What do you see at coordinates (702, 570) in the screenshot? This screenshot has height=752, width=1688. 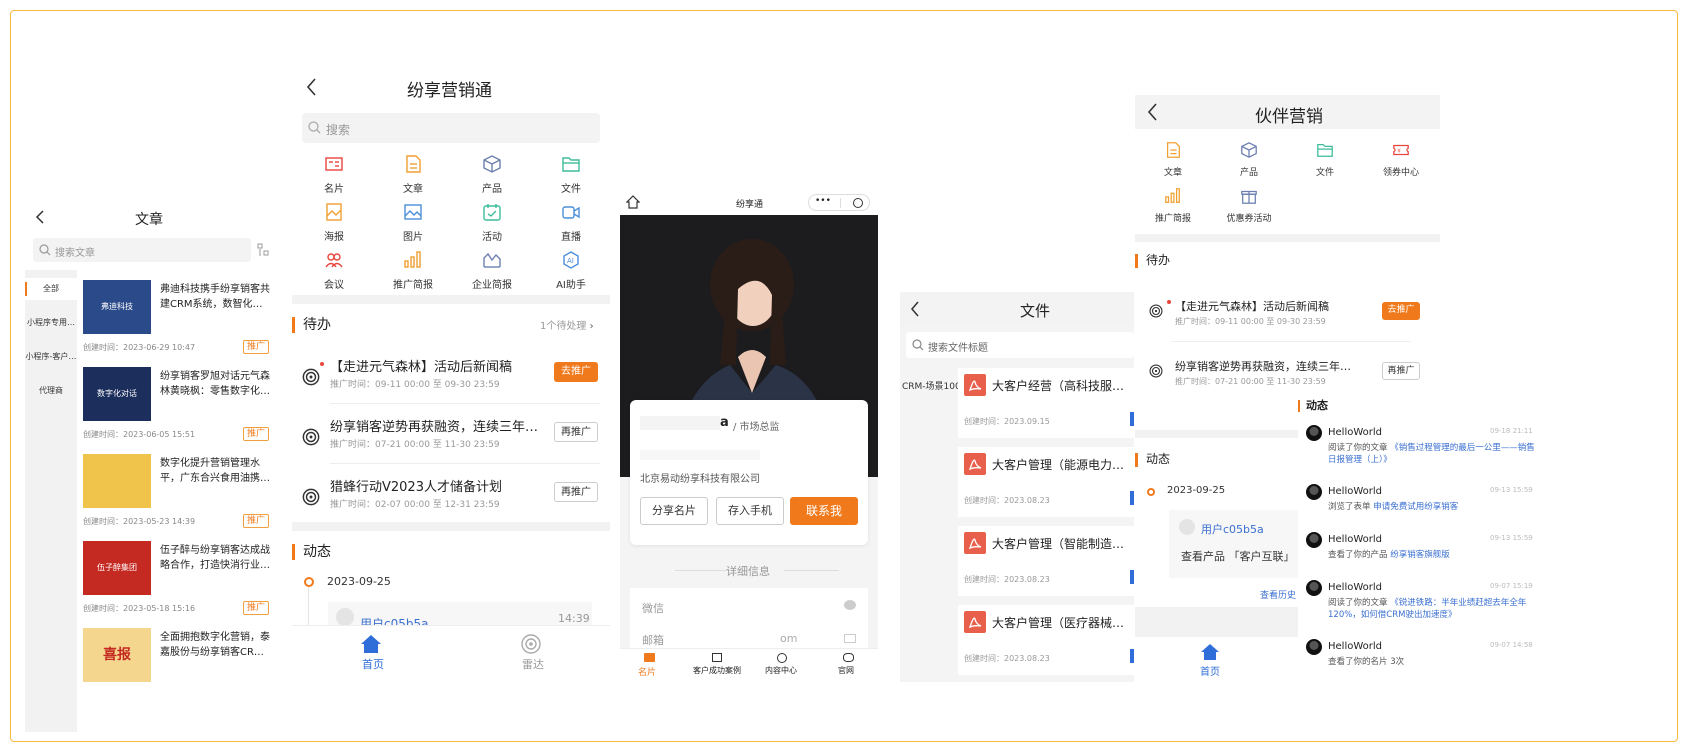 I see `divider` at bounding box center [702, 570].